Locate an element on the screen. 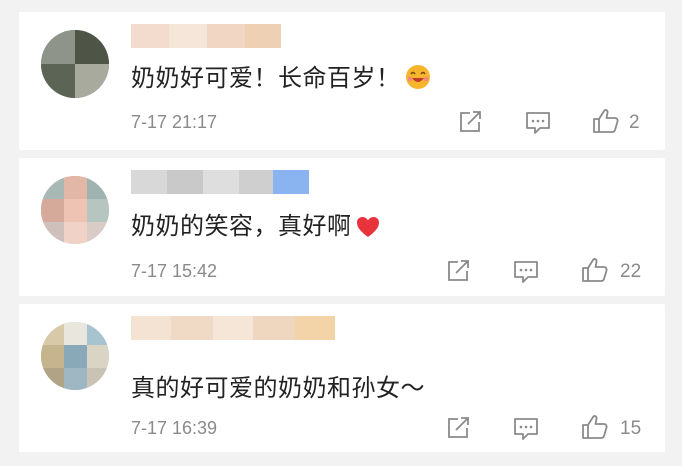 This screenshot has width=682, height=466. comment-time: 7-17 15:42 is located at coordinates (174, 271).